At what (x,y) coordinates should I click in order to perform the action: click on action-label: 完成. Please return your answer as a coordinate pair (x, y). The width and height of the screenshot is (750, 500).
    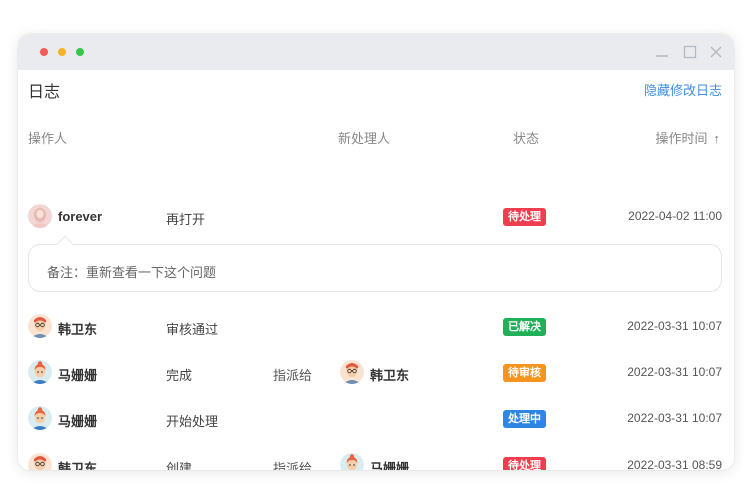
    Looking at the image, I should click on (179, 375).